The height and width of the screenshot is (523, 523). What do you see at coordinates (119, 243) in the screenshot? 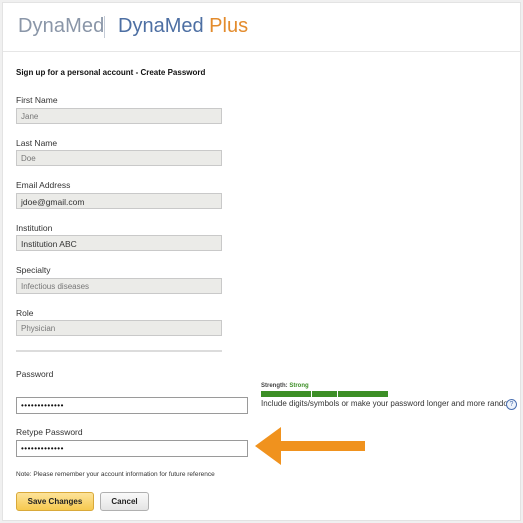
I see `institution-field: Institution ABC` at bounding box center [119, 243].